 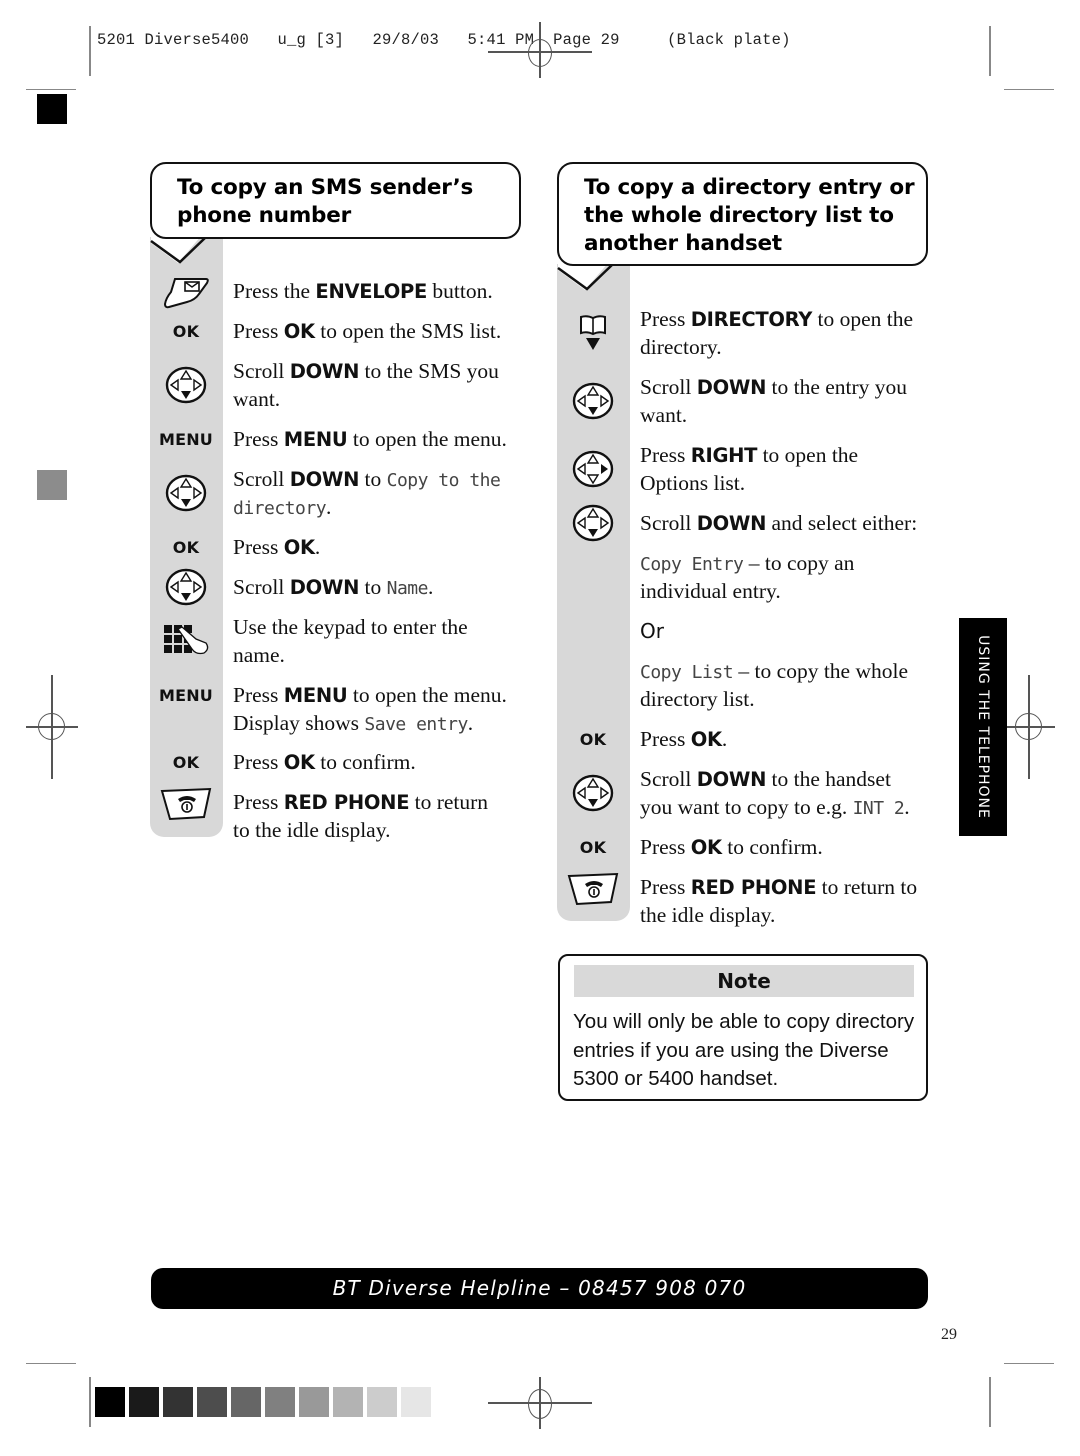 What do you see at coordinates (828, 779) in the screenshot?
I see `step-text: to the handset` at bounding box center [828, 779].